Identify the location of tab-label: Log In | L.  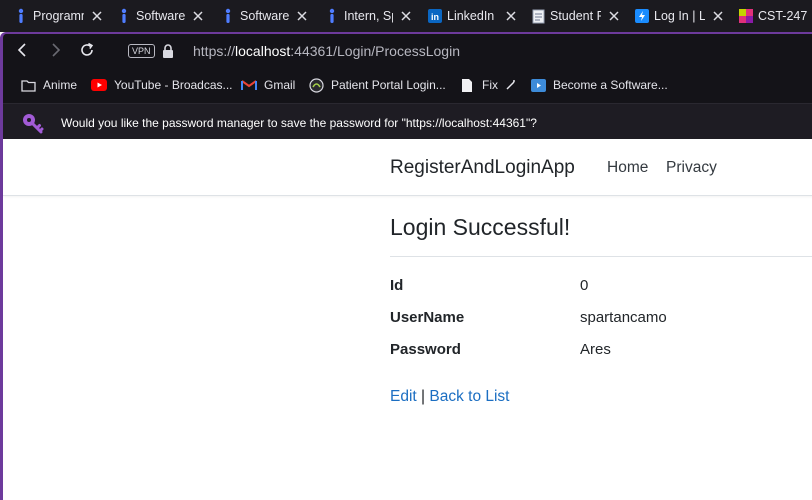
(679, 16).